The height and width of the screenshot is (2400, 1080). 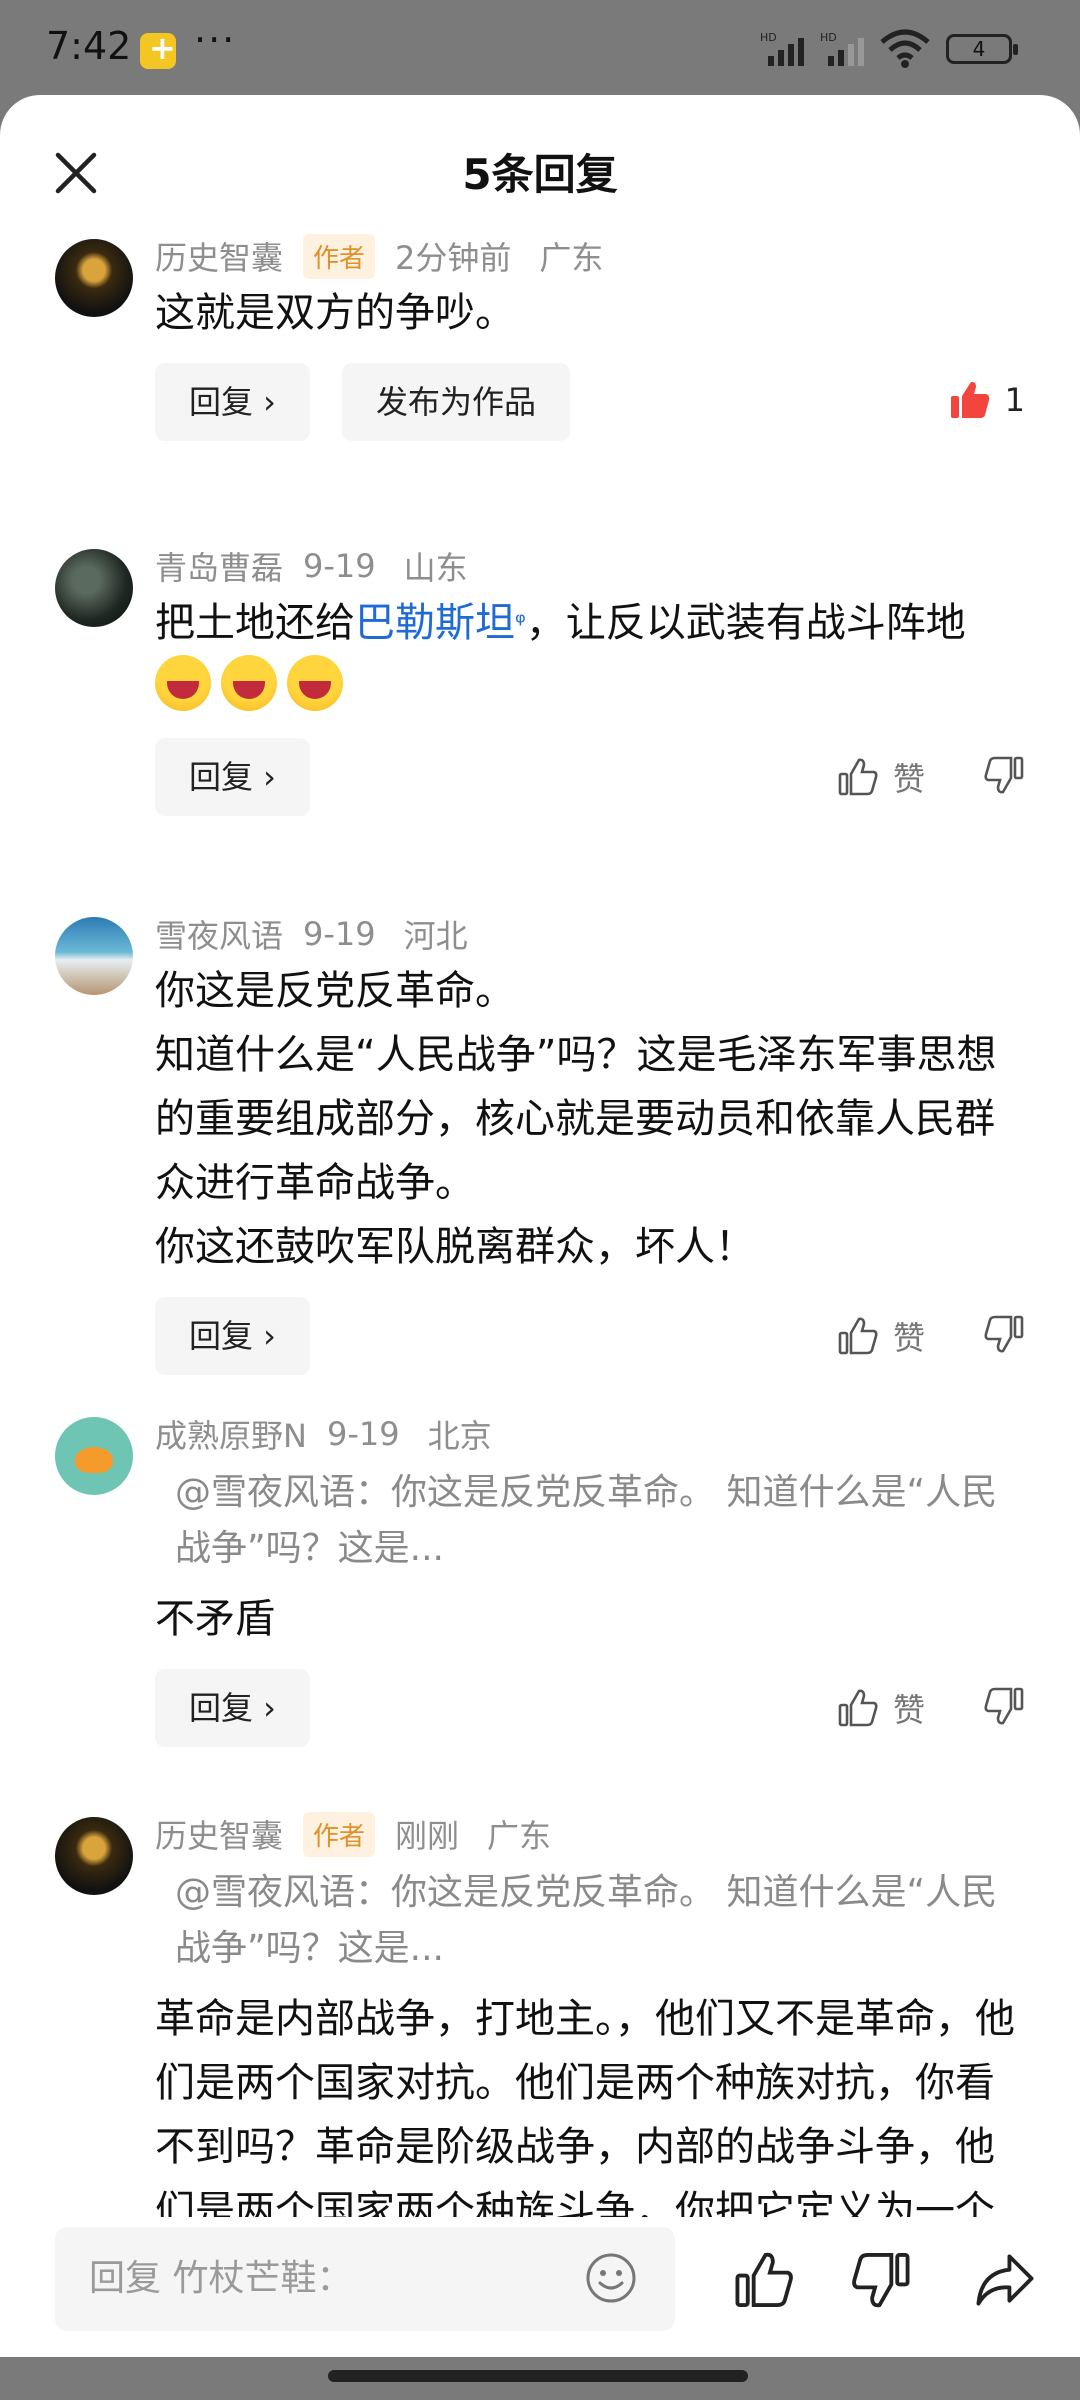 What do you see at coordinates (158, 49) in the screenshot?
I see `app-notification-icon` at bounding box center [158, 49].